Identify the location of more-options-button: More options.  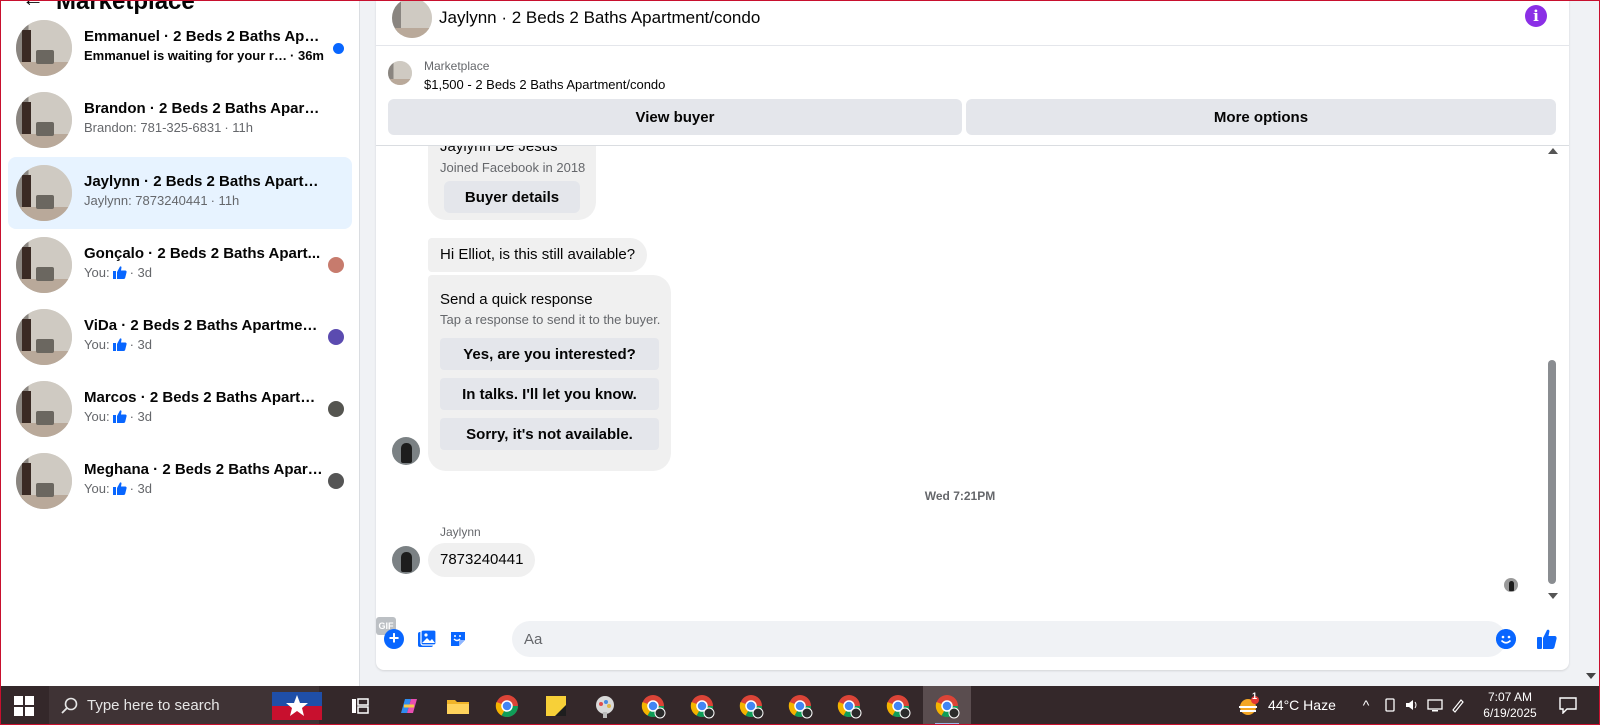
(1261, 117).